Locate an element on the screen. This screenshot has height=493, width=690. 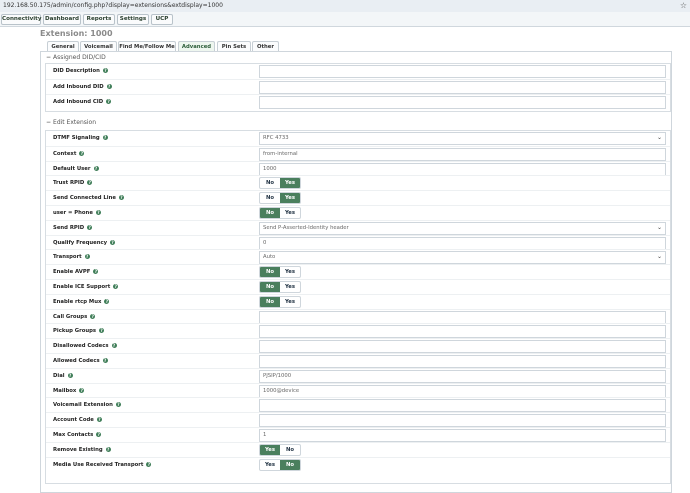
toggle-remove-existing: Yes No is located at coordinates (280, 449).